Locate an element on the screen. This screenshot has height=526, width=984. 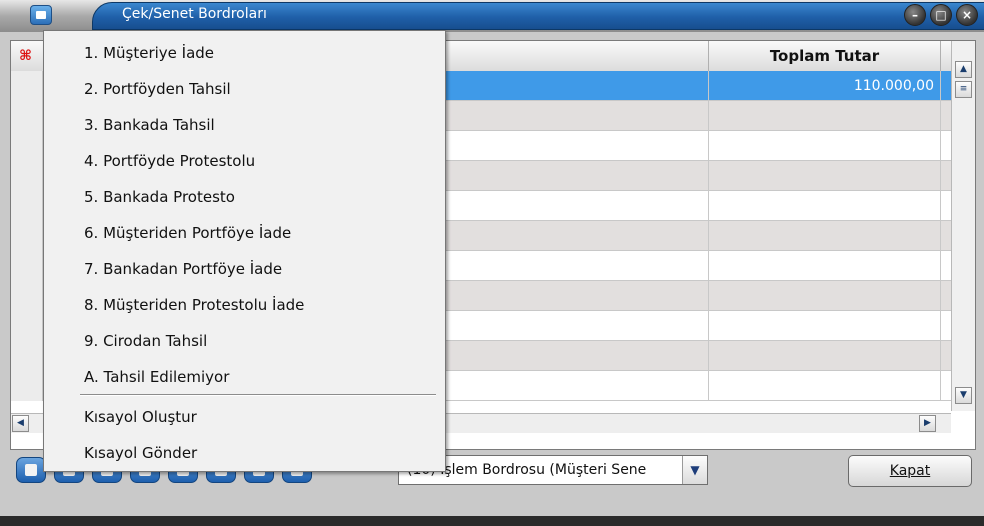
minimize-icon: – is located at coordinates (915, 15).